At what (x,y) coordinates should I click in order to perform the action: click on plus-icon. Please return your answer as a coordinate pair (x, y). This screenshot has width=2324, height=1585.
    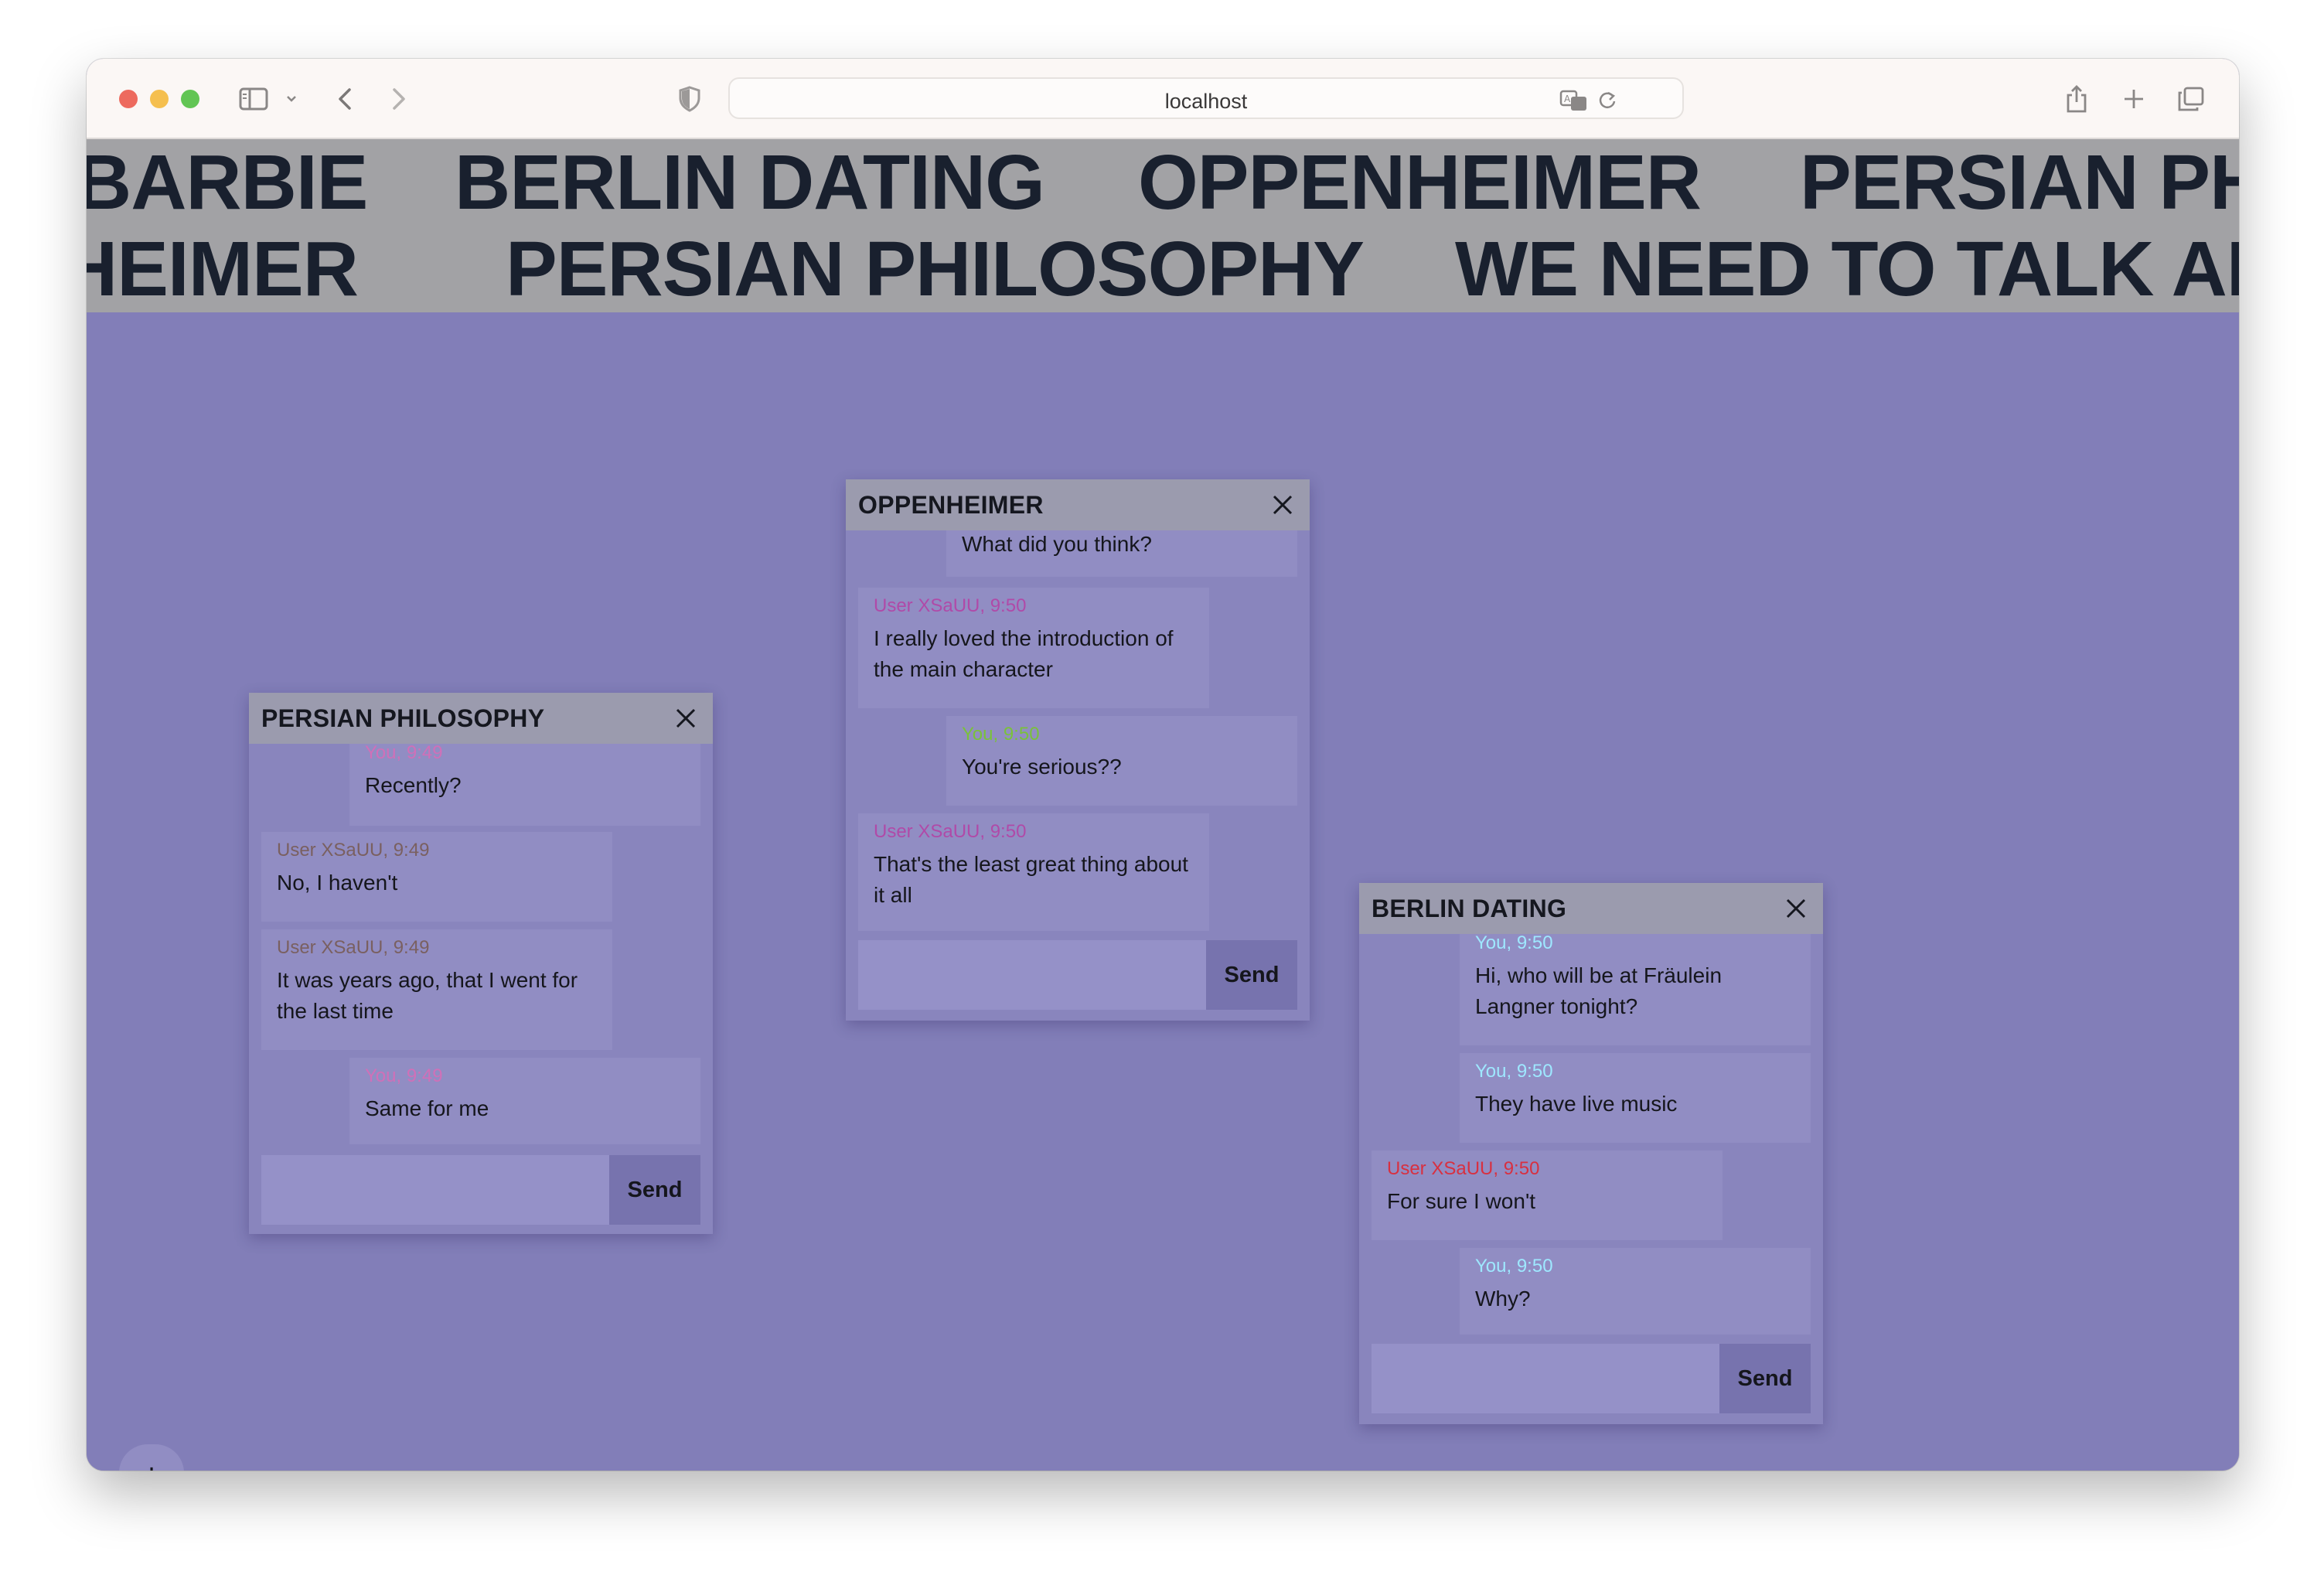
    Looking at the image, I should click on (2133, 99).